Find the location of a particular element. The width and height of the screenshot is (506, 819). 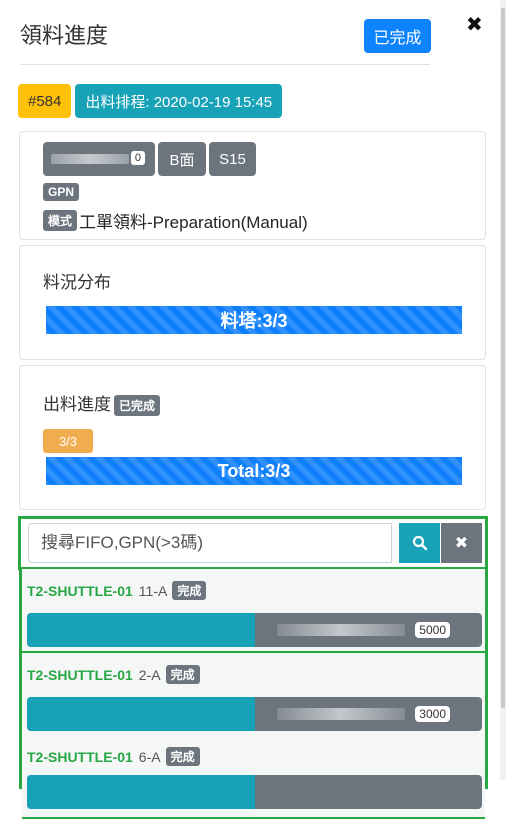

progress-title-line: 出料進度 已完成 is located at coordinates (102, 403).